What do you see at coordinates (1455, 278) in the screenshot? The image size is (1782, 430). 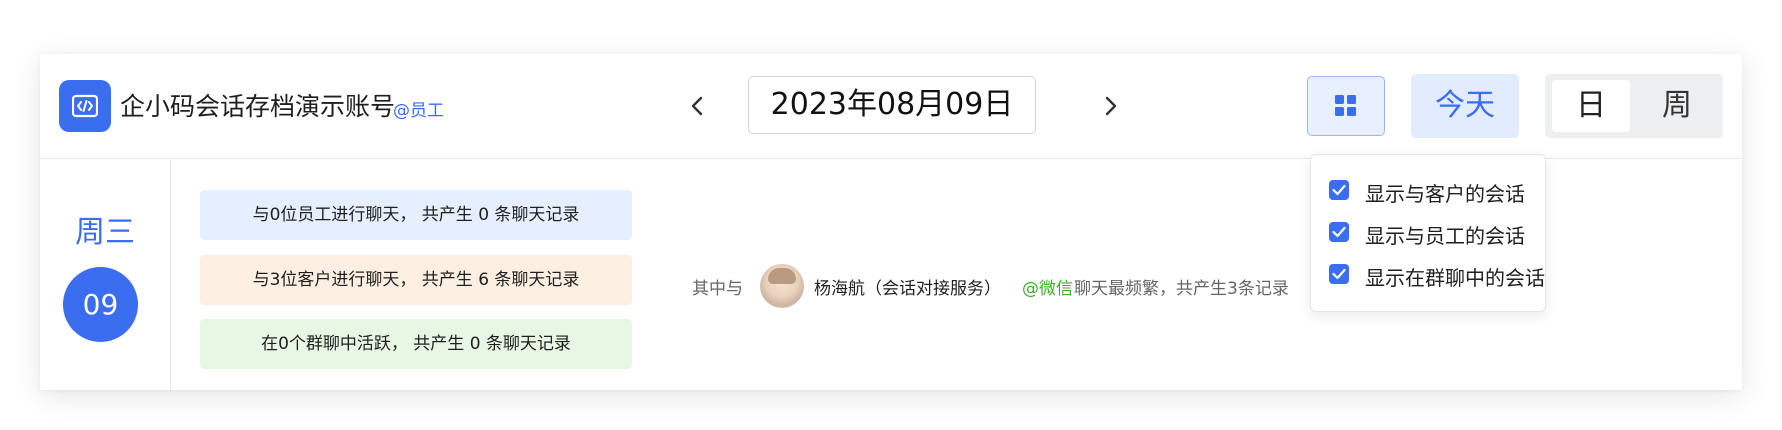 I see `filter-option-label: 显示在群聊中的会话` at bounding box center [1455, 278].